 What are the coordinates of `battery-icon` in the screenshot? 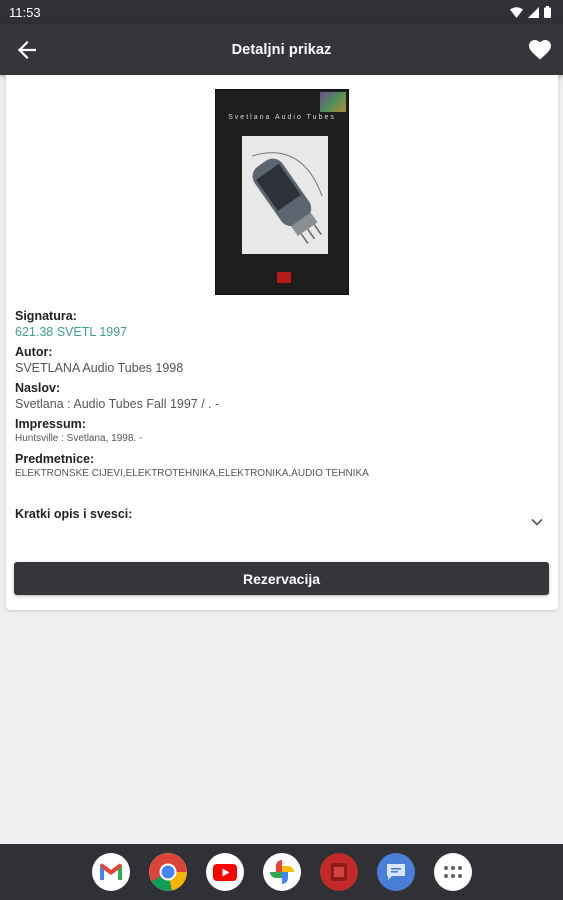 It's located at (547, 12).